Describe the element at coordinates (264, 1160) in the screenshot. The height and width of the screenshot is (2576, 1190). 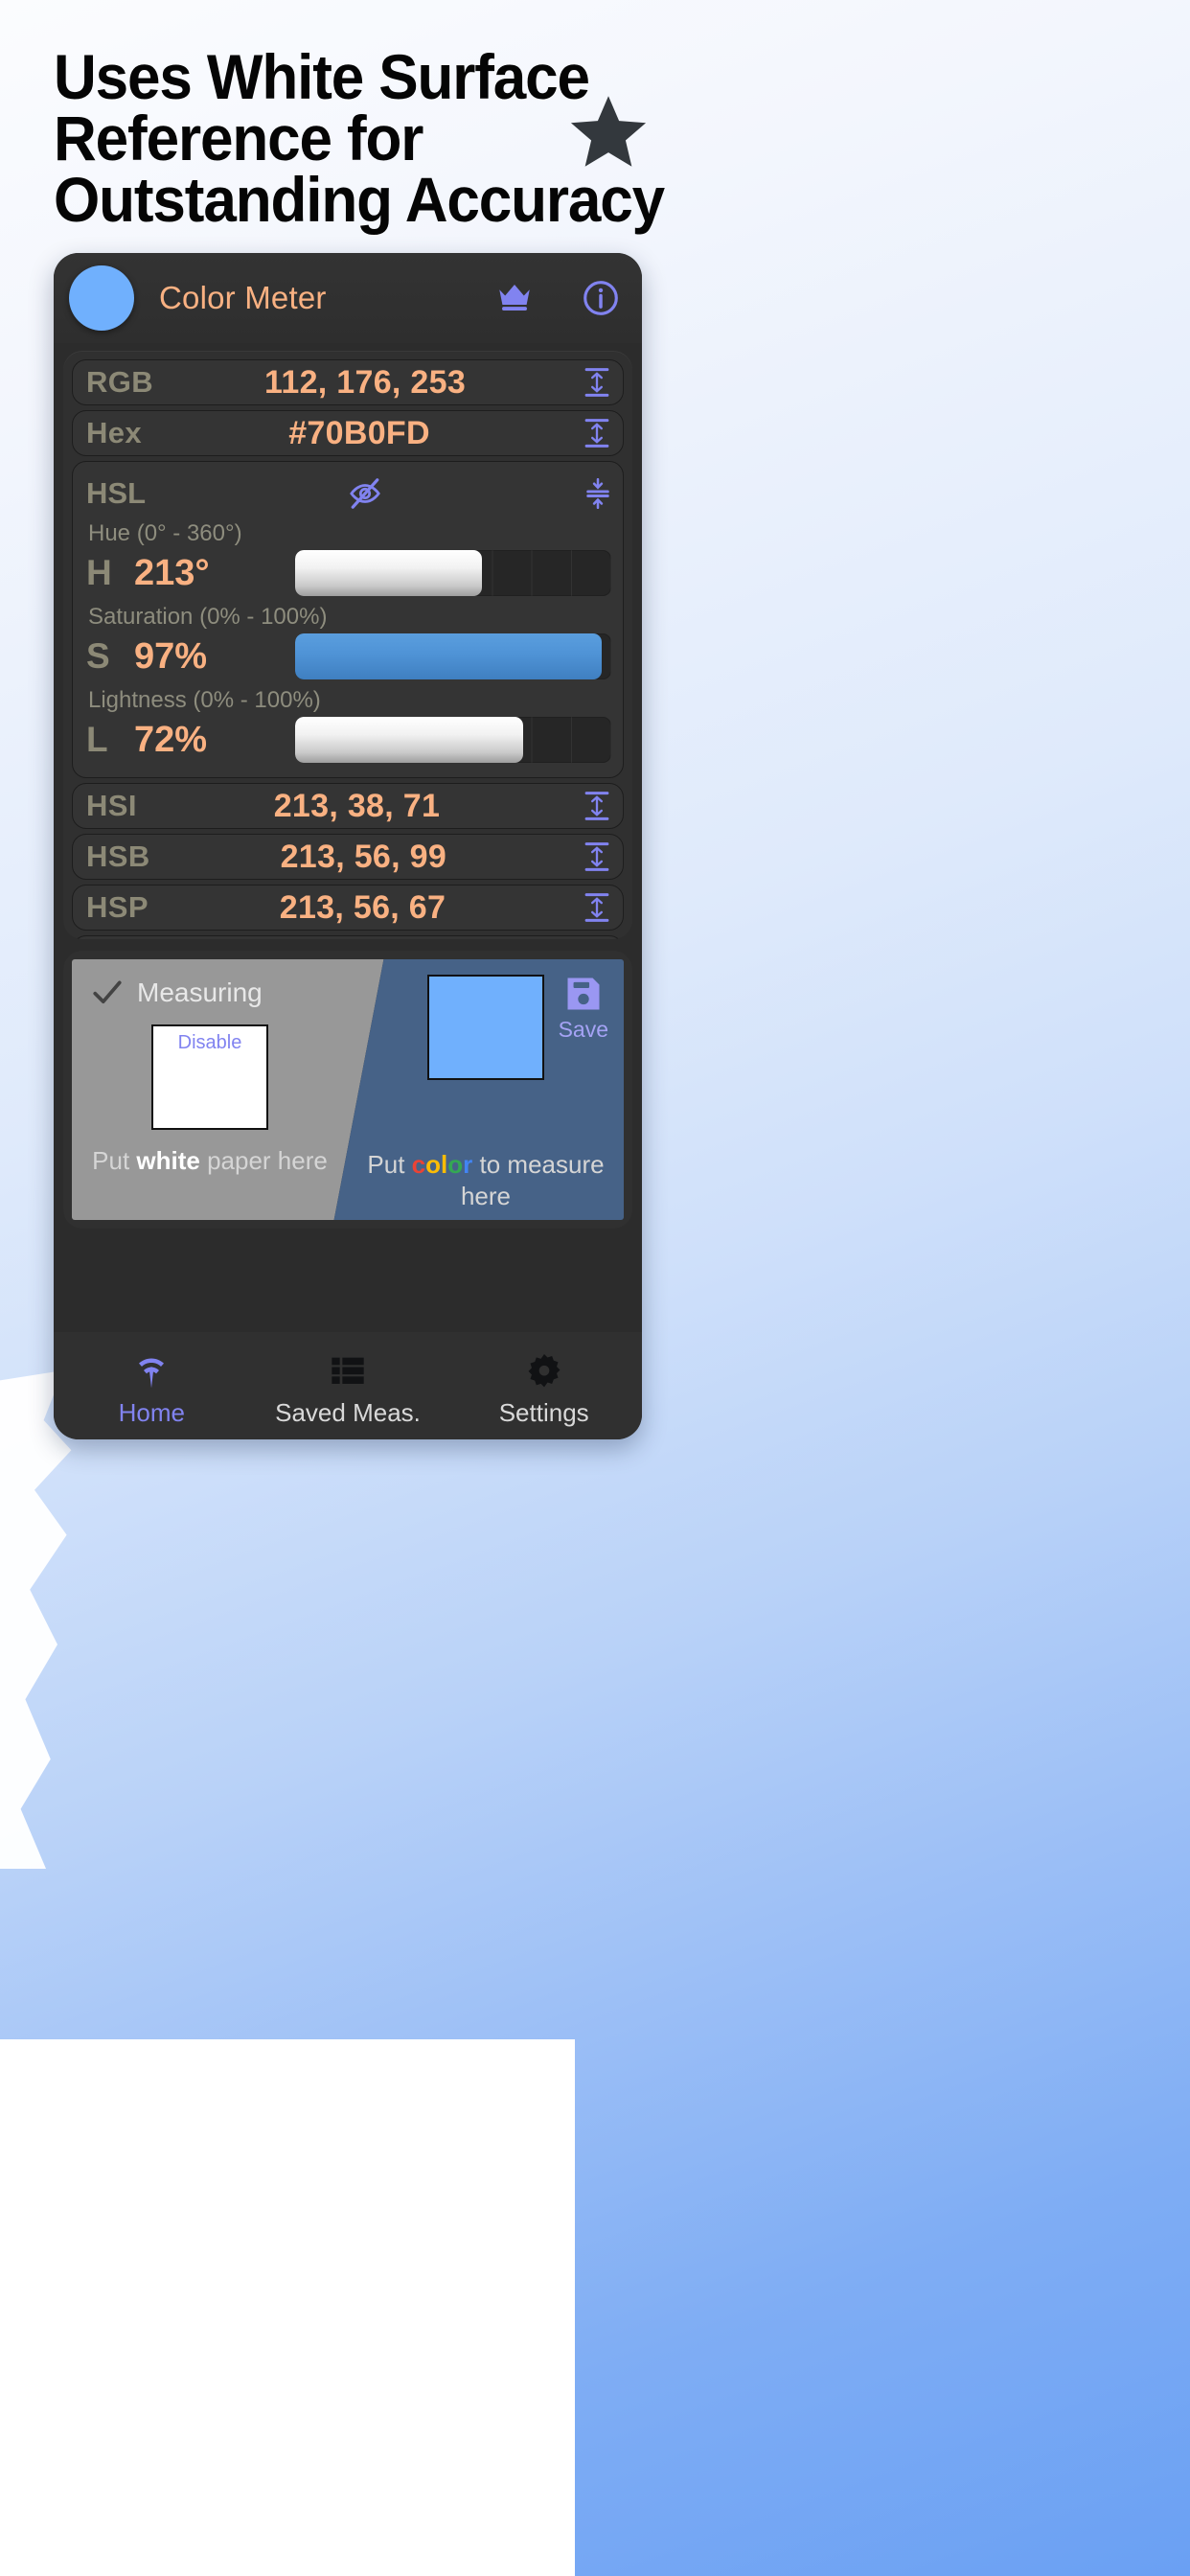
I see `white-caption-post: paper here` at that location.